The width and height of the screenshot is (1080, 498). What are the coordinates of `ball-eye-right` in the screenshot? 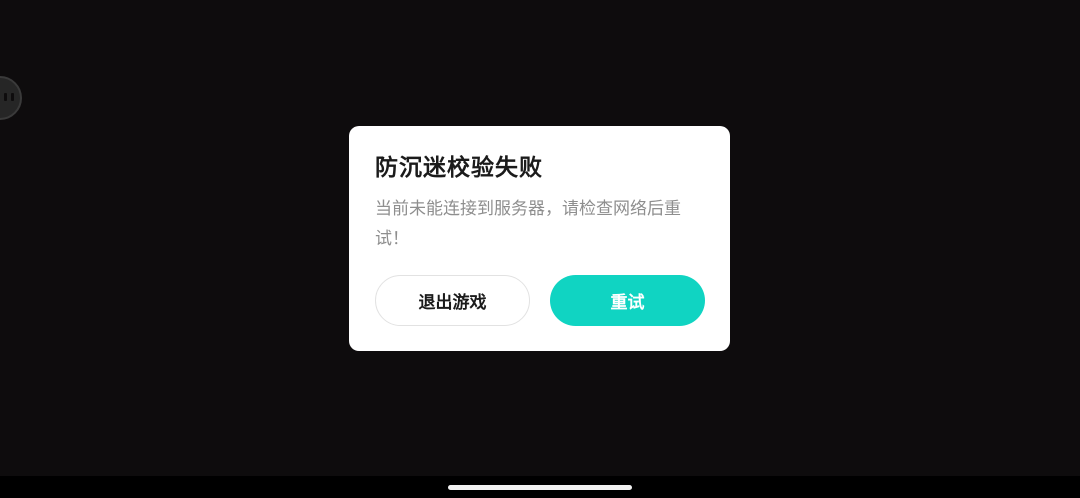 It's located at (12, 97).